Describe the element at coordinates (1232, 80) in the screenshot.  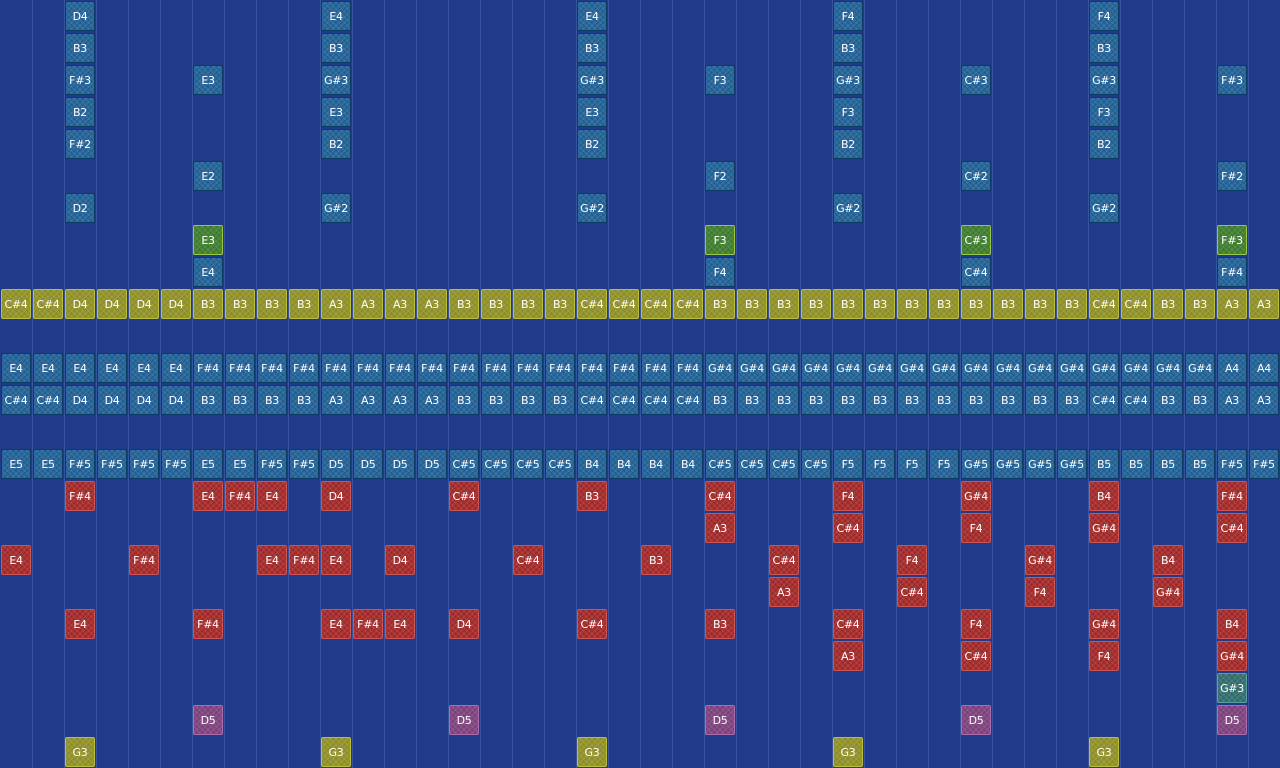
I see `note-block: F#3` at that location.